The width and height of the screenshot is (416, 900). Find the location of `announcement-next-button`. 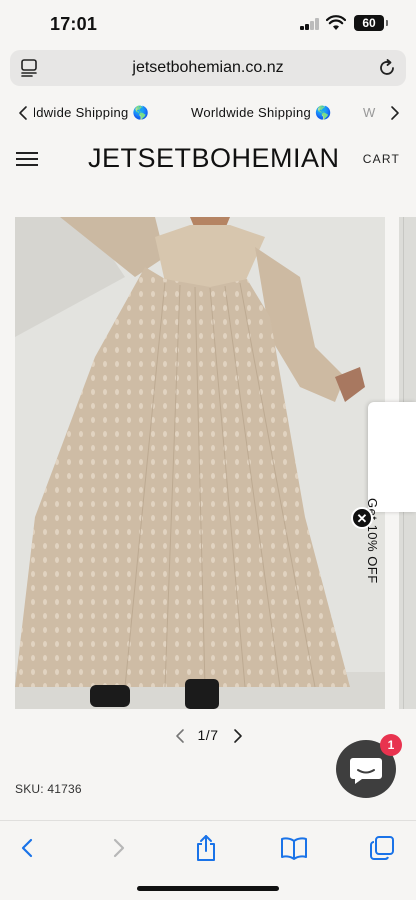

announcement-next-button is located at coordinates (394, 113).